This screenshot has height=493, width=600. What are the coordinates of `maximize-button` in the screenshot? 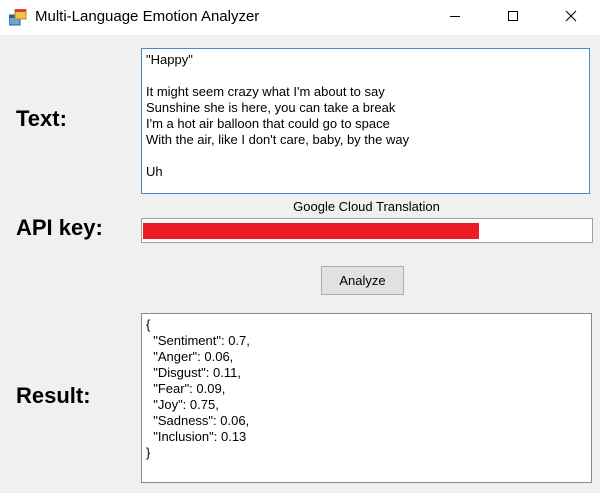 It's located at (513, 17).